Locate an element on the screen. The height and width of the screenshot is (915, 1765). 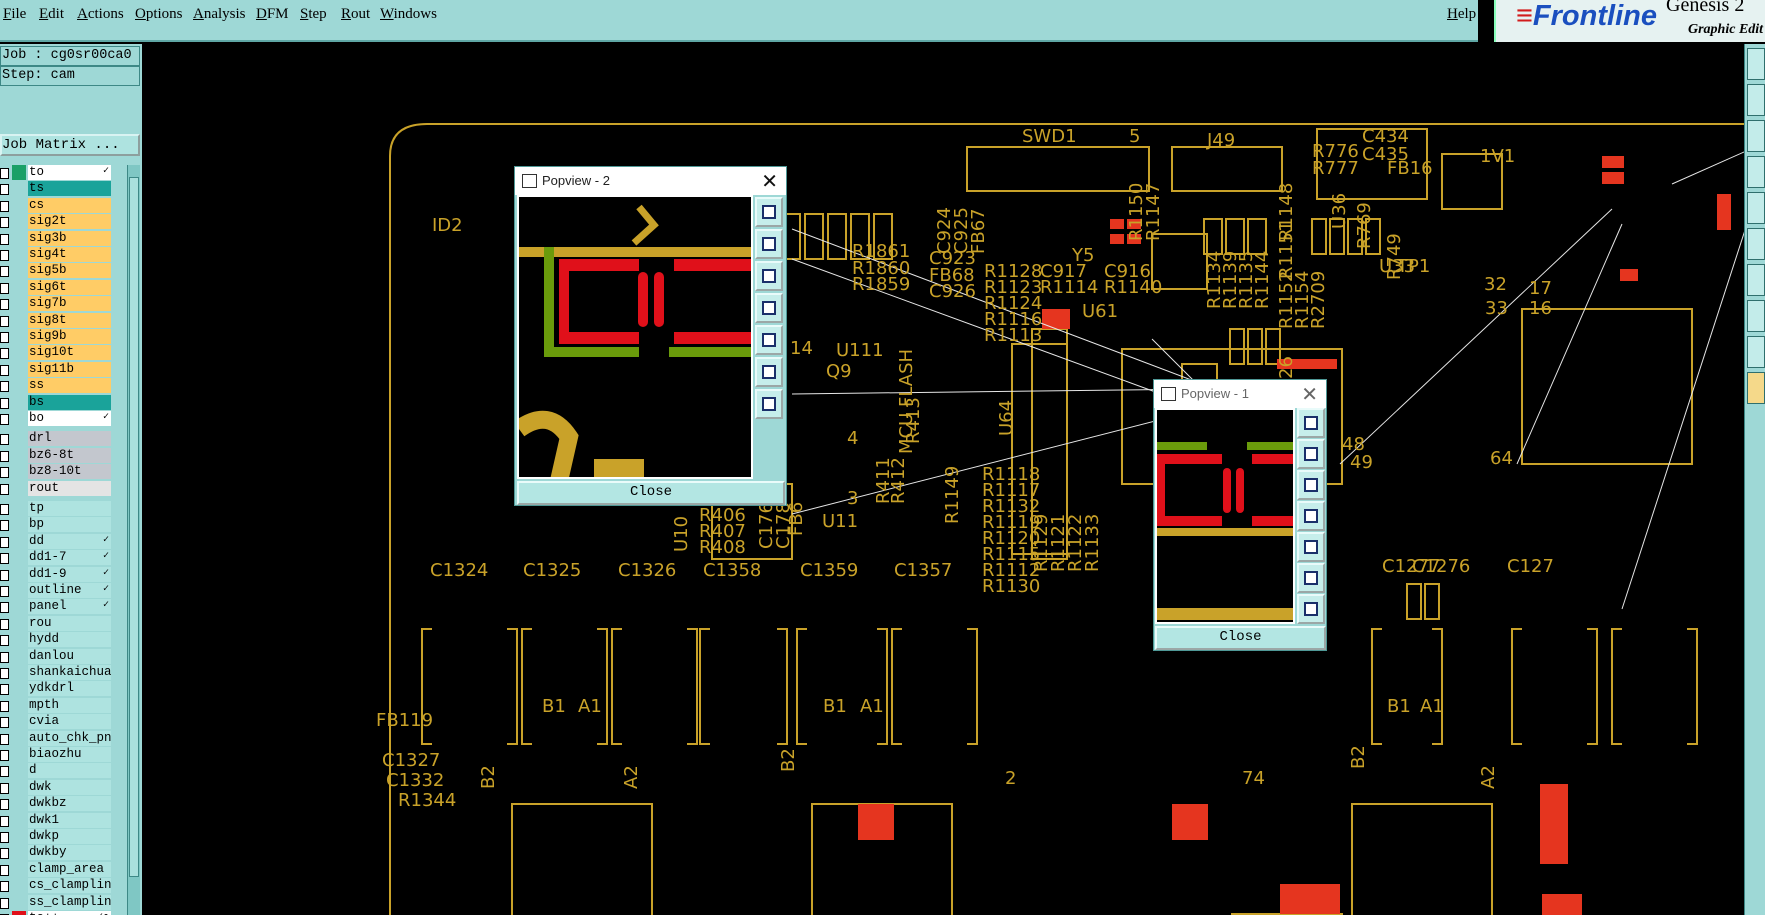
layer-row-sig9b: sig9b is located at coordinates (63, 337).